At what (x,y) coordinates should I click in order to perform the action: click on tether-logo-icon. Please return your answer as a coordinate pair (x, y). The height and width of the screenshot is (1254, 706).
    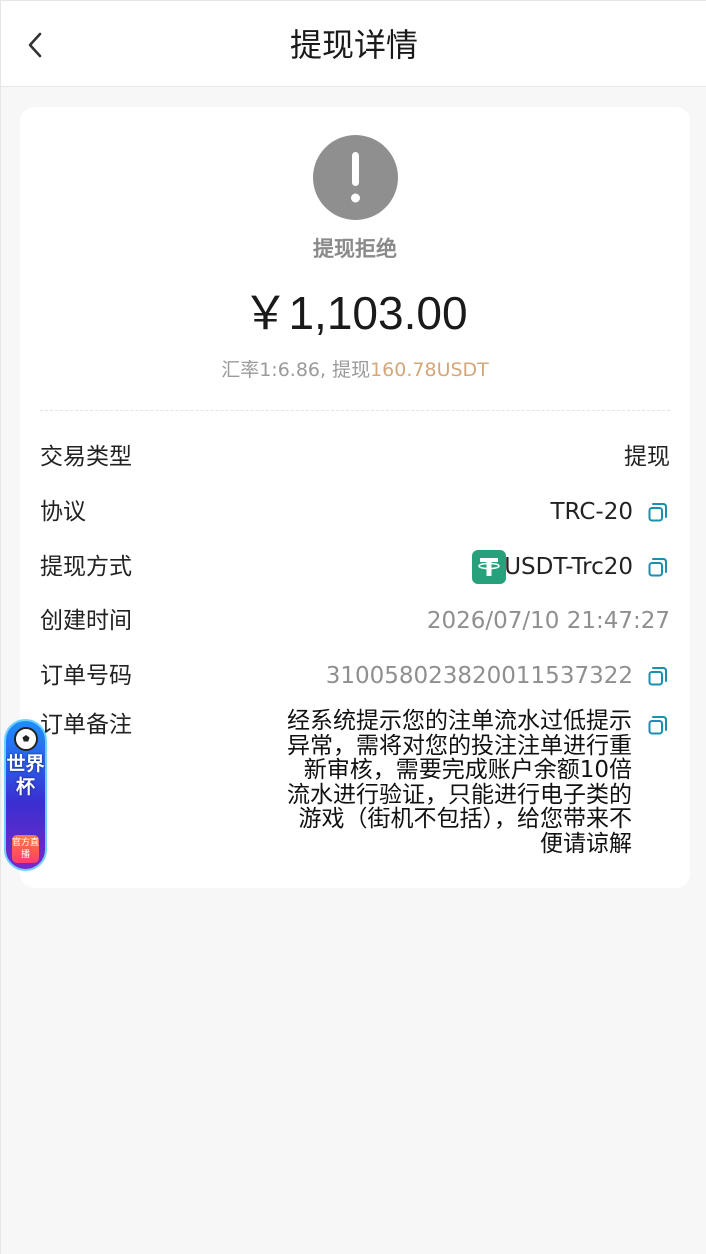
    Looking at the image, I should click on (489, 567).